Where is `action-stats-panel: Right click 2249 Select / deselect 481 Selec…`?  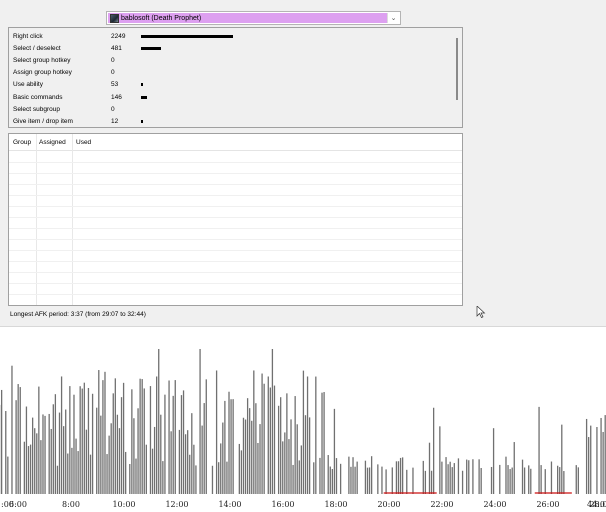
action-stats-panel: Right click 2249 Select / deselect 481 Selec… is located at coordinates (235, 77).